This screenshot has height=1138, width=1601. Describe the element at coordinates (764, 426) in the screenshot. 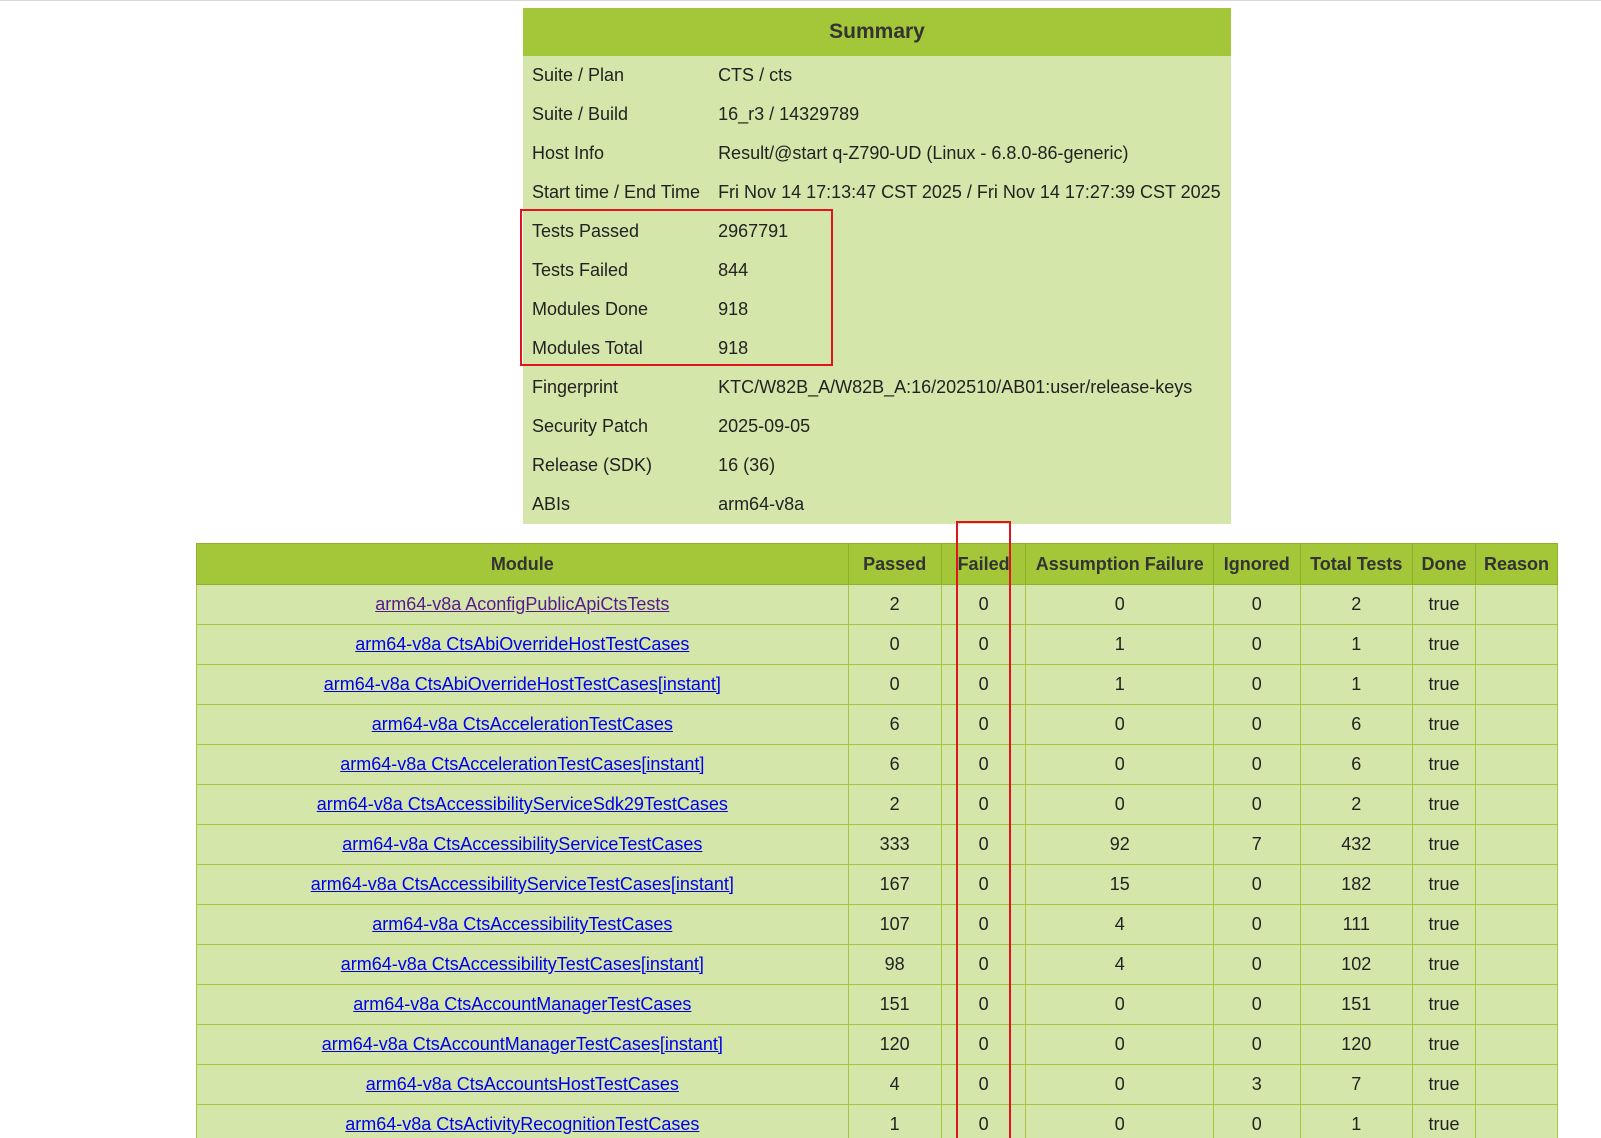

I see `summary-value: 2025-09-05` at that location.